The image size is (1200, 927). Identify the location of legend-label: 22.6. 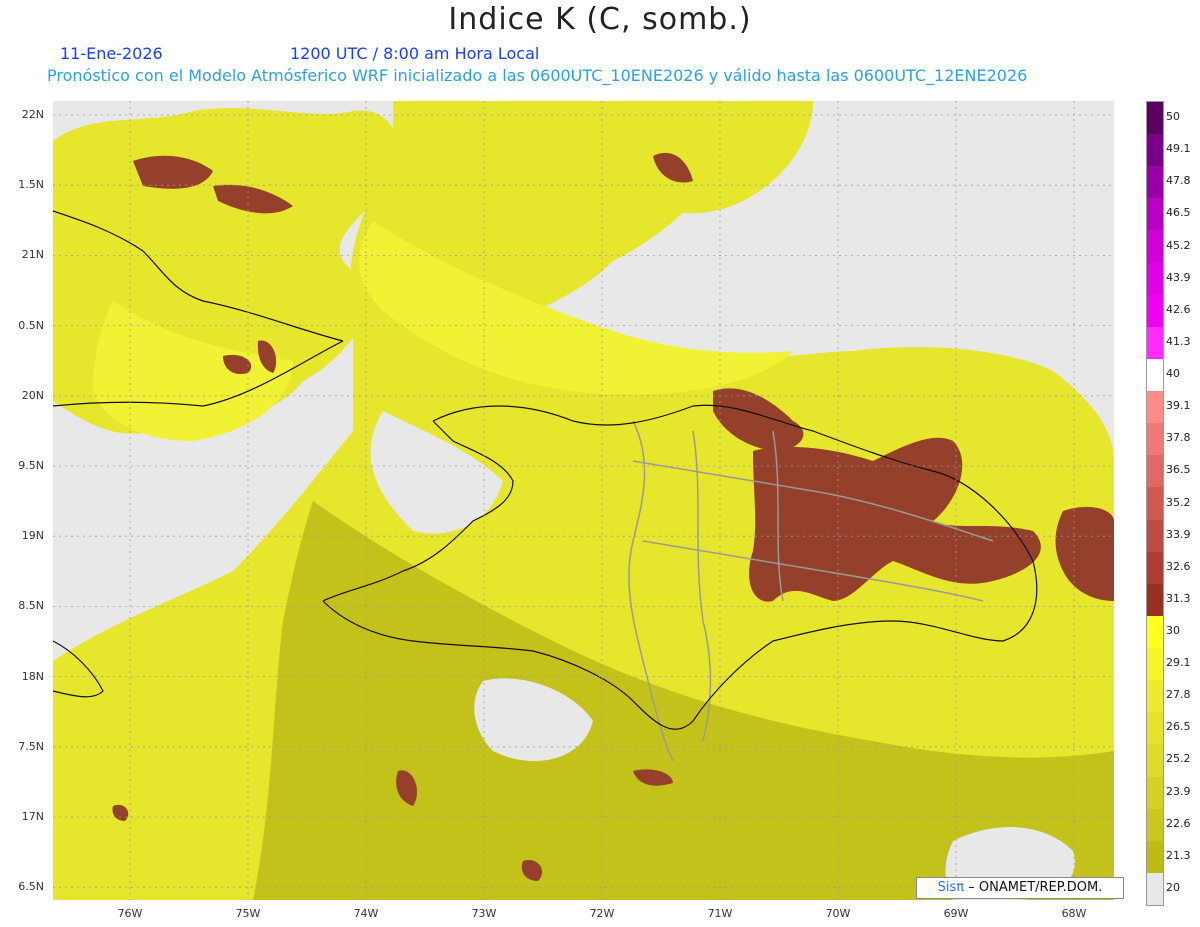
(1178, 823).